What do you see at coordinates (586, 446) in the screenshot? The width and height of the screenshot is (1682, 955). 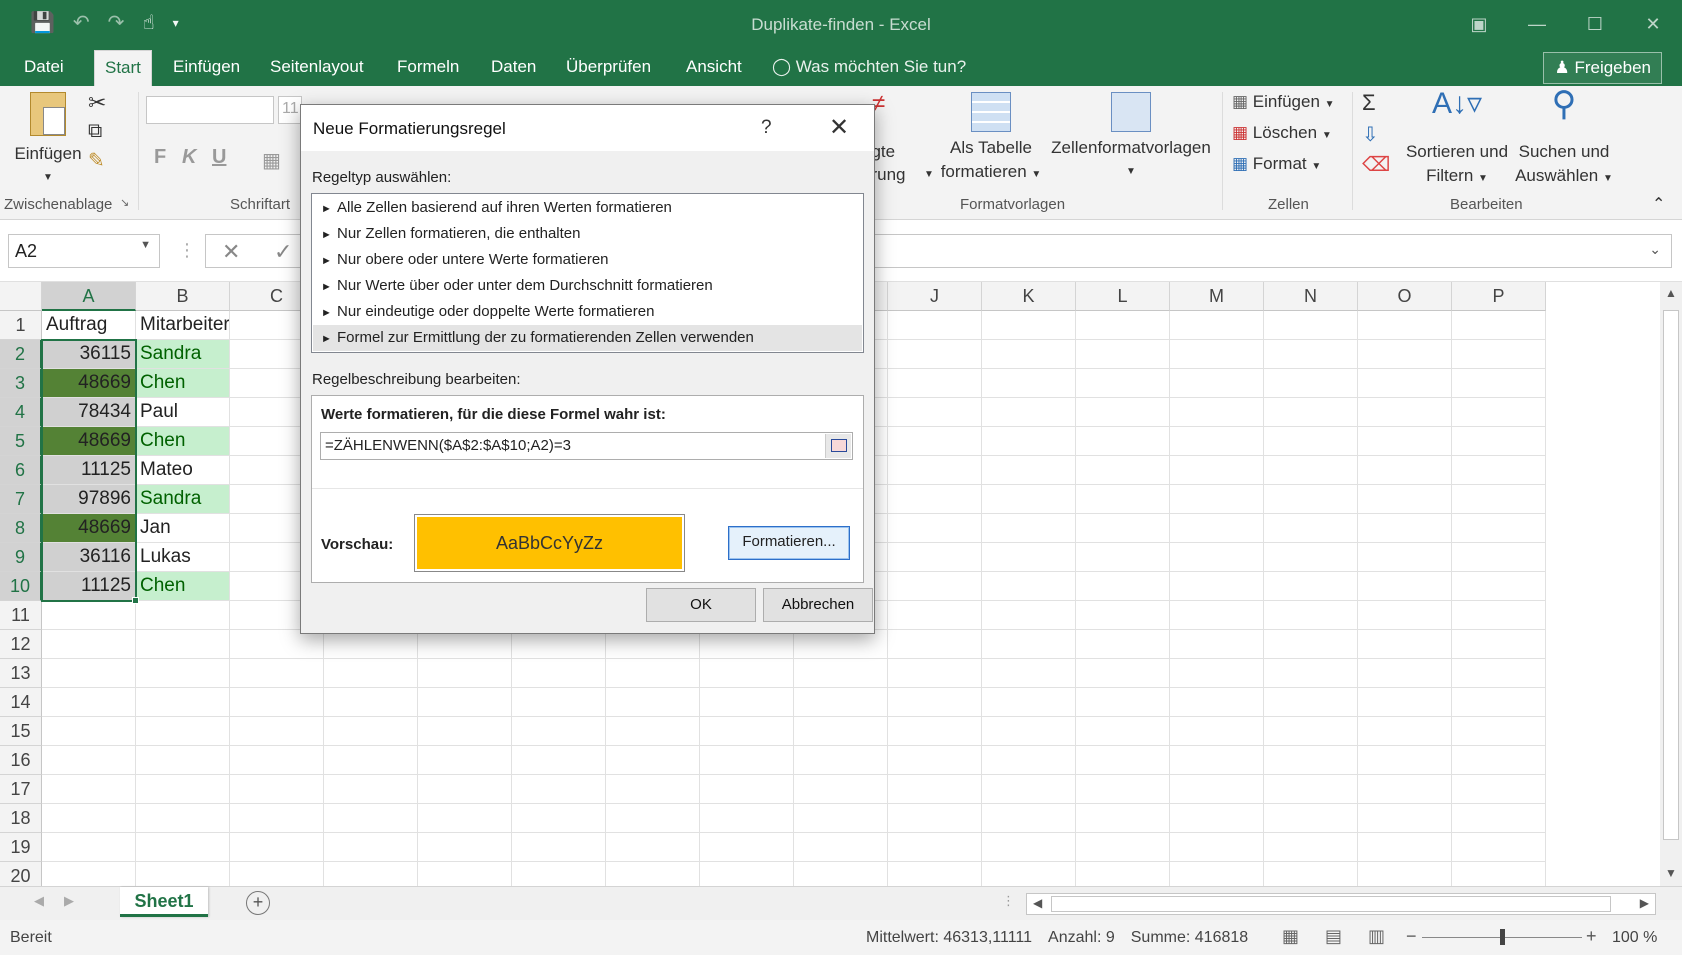 I see `formula-input-field: =ZÄHLENWENN($A$2:$A$10;A2)=3` at bounding box center [586, 446].